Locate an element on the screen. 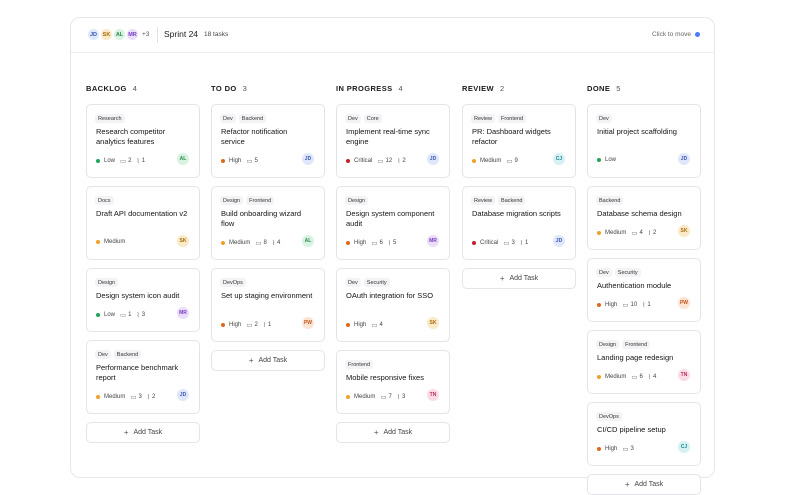  attachment-count: 1 is located at coordinates (270, 325).